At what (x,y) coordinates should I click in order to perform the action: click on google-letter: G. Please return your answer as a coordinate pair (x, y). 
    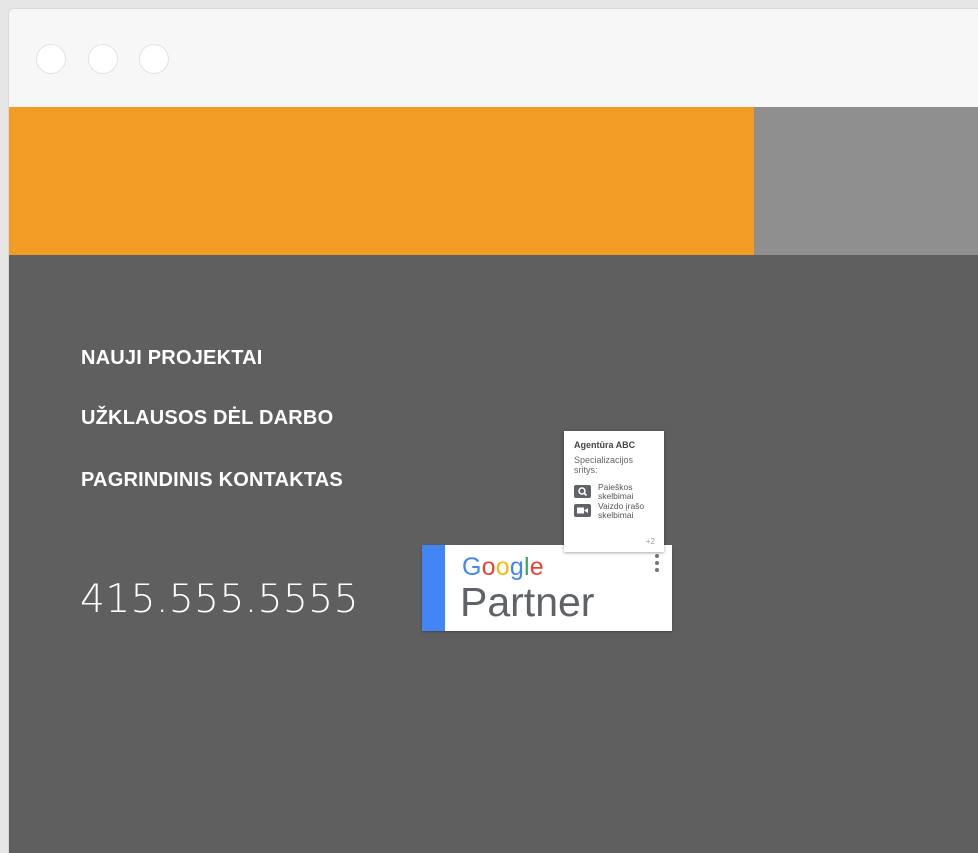
    Looking at the image, I should click on (472, 567).